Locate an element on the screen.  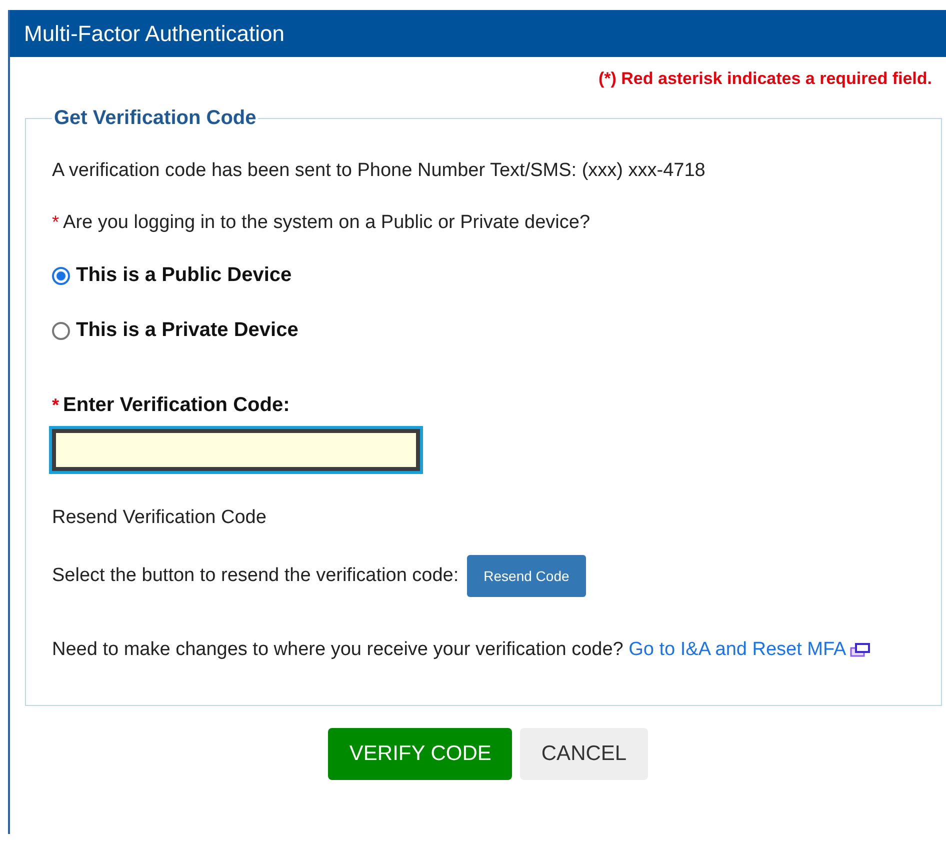
new-window-icon is located at coordinates (860, 649).